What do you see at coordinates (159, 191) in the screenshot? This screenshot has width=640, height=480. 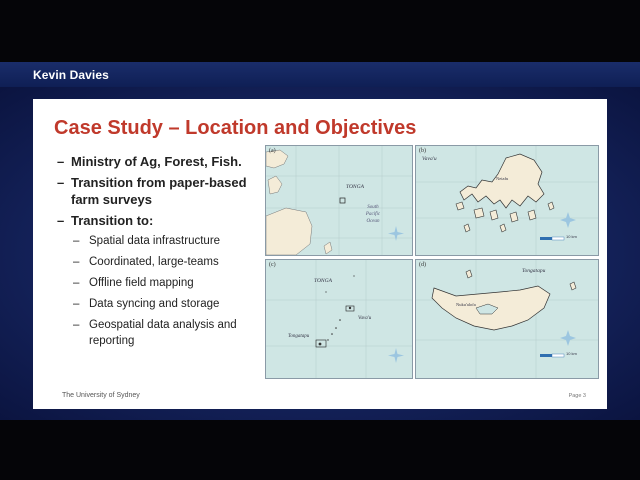 I see `bullet-text: Transition from paper-based farm surveys` at bounding box center [159, 191].